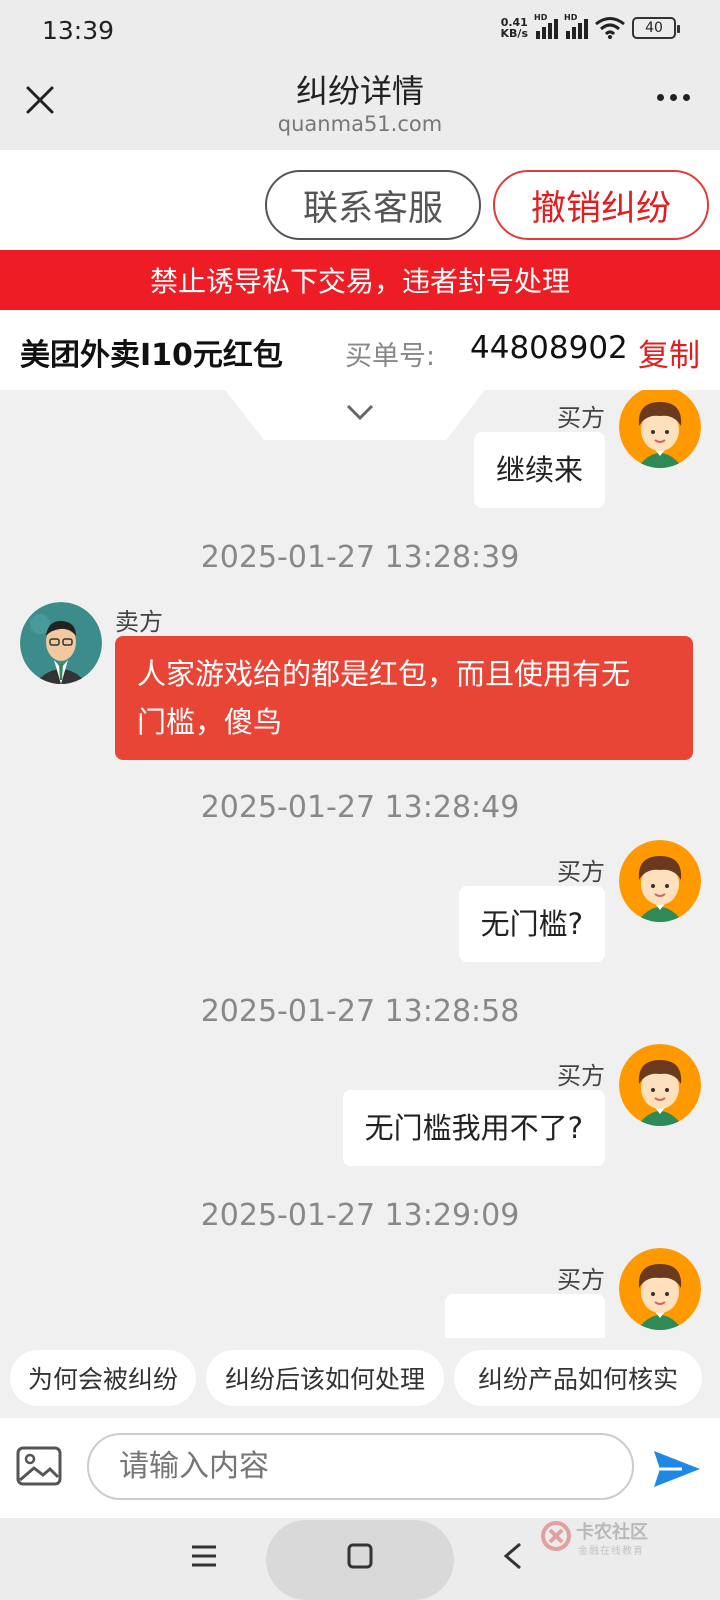 The image size is (720, 1600). What do you see at coordinates (677, 1469) in the screenshot?
I see `send-icon` at bounding box center [677, 1469].